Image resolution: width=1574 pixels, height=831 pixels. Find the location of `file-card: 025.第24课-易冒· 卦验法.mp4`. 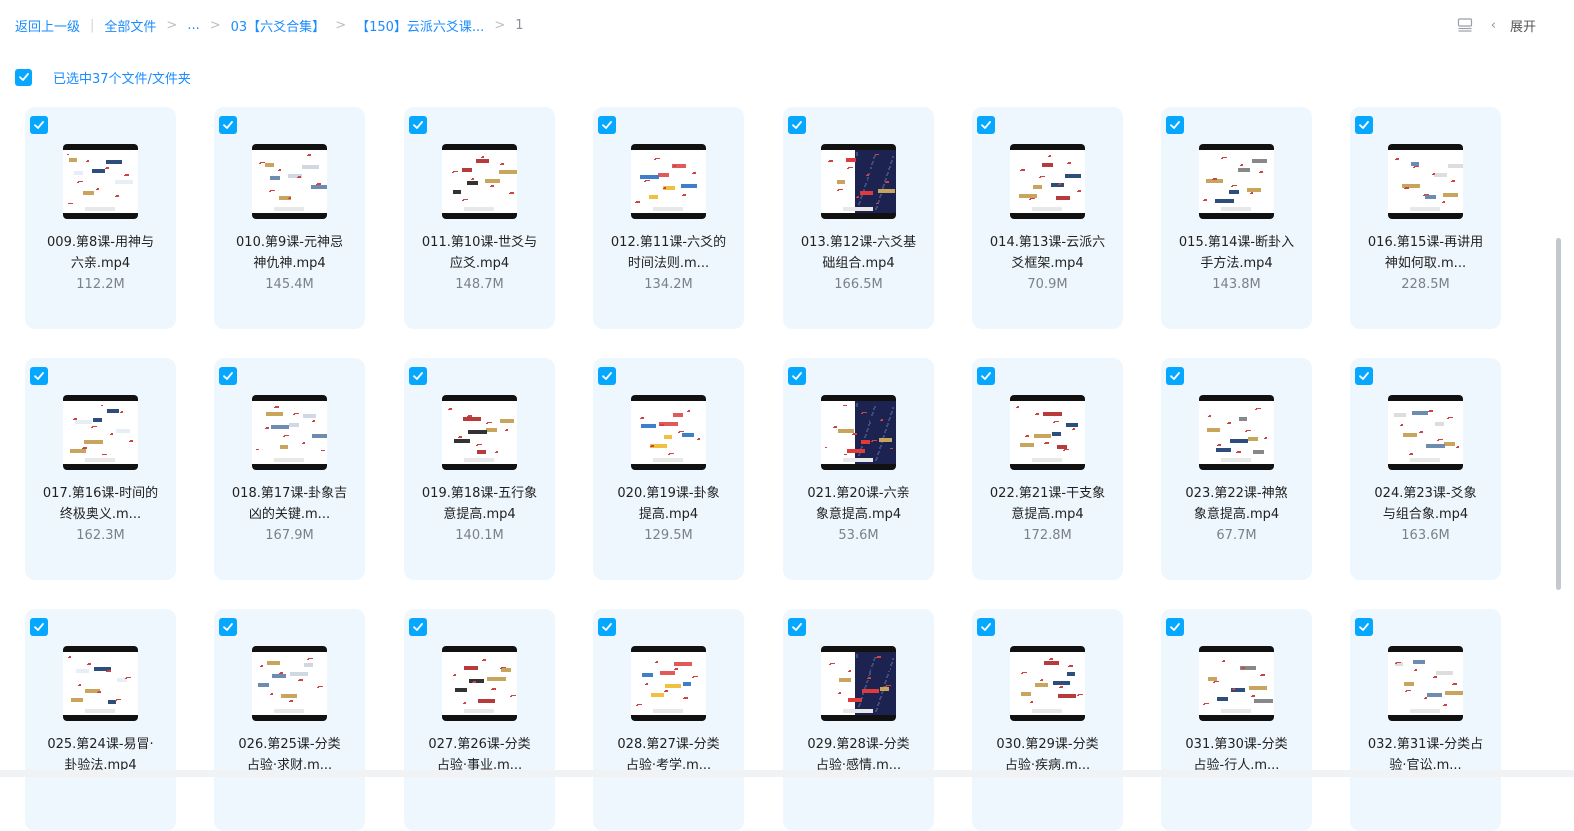

file-card: 025.第24课-易冒· 卦验法.mp4 is located at coordinates (100, 720).